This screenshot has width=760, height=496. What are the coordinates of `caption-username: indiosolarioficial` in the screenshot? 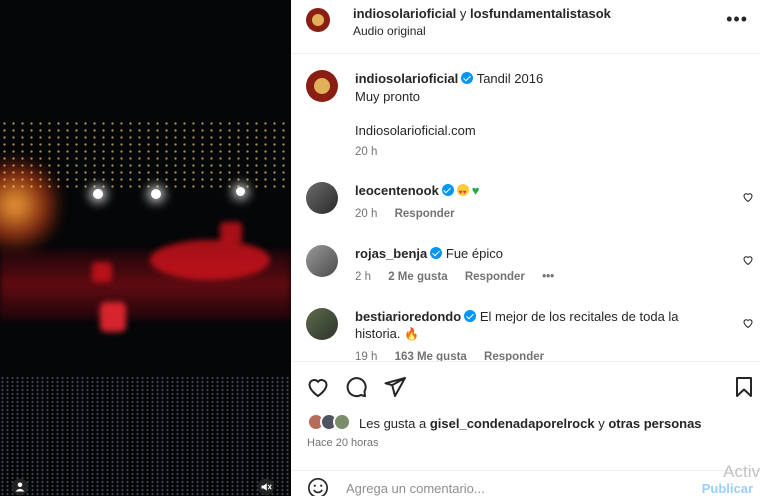 It's located at (406, 78).